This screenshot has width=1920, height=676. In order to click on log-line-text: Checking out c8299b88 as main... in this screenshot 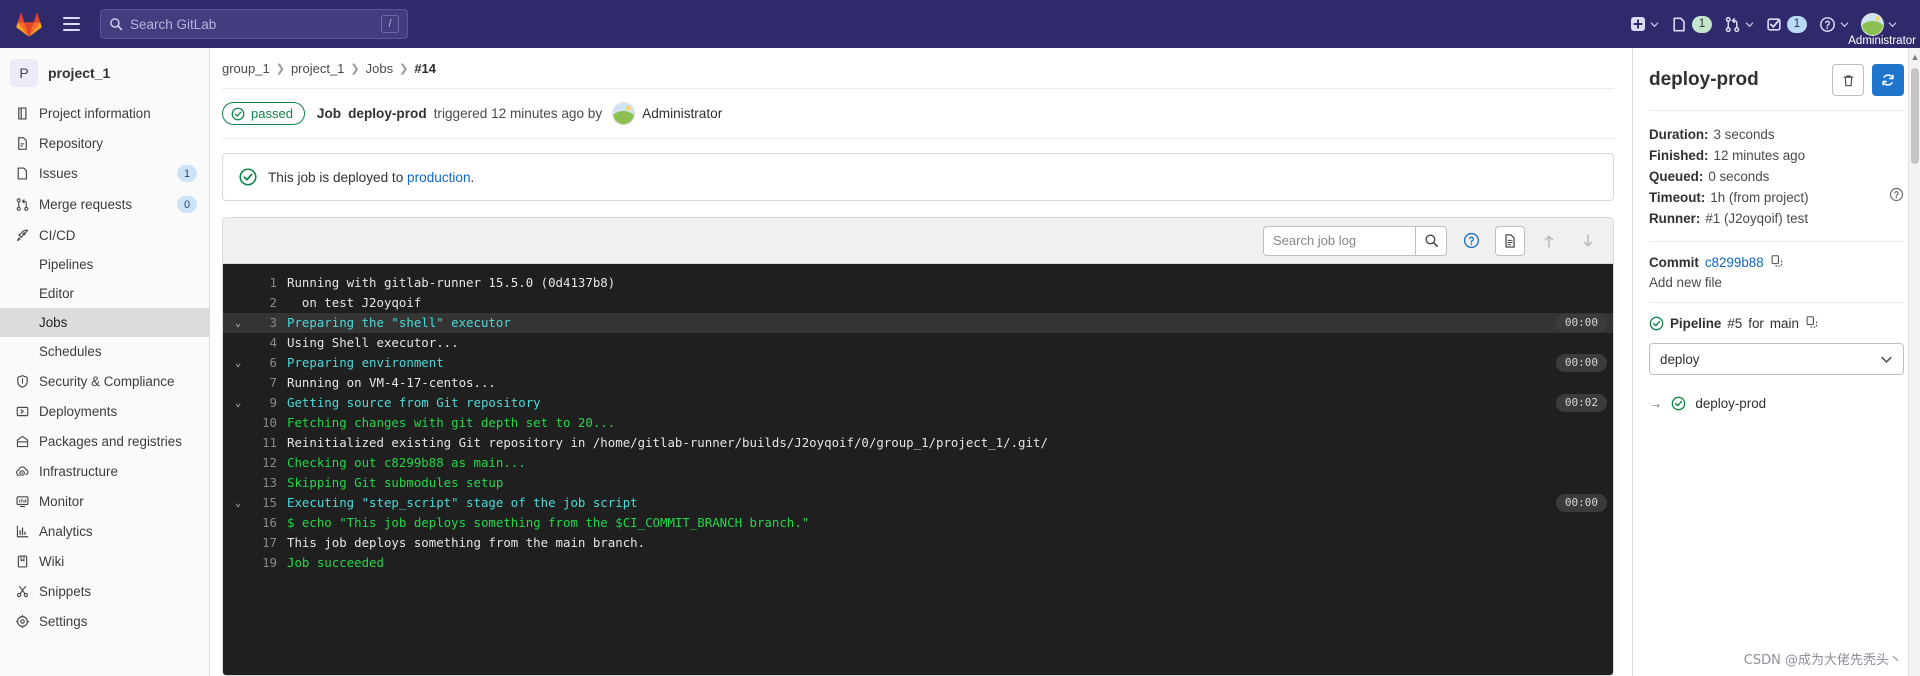, I will do `click(406, 462)`.